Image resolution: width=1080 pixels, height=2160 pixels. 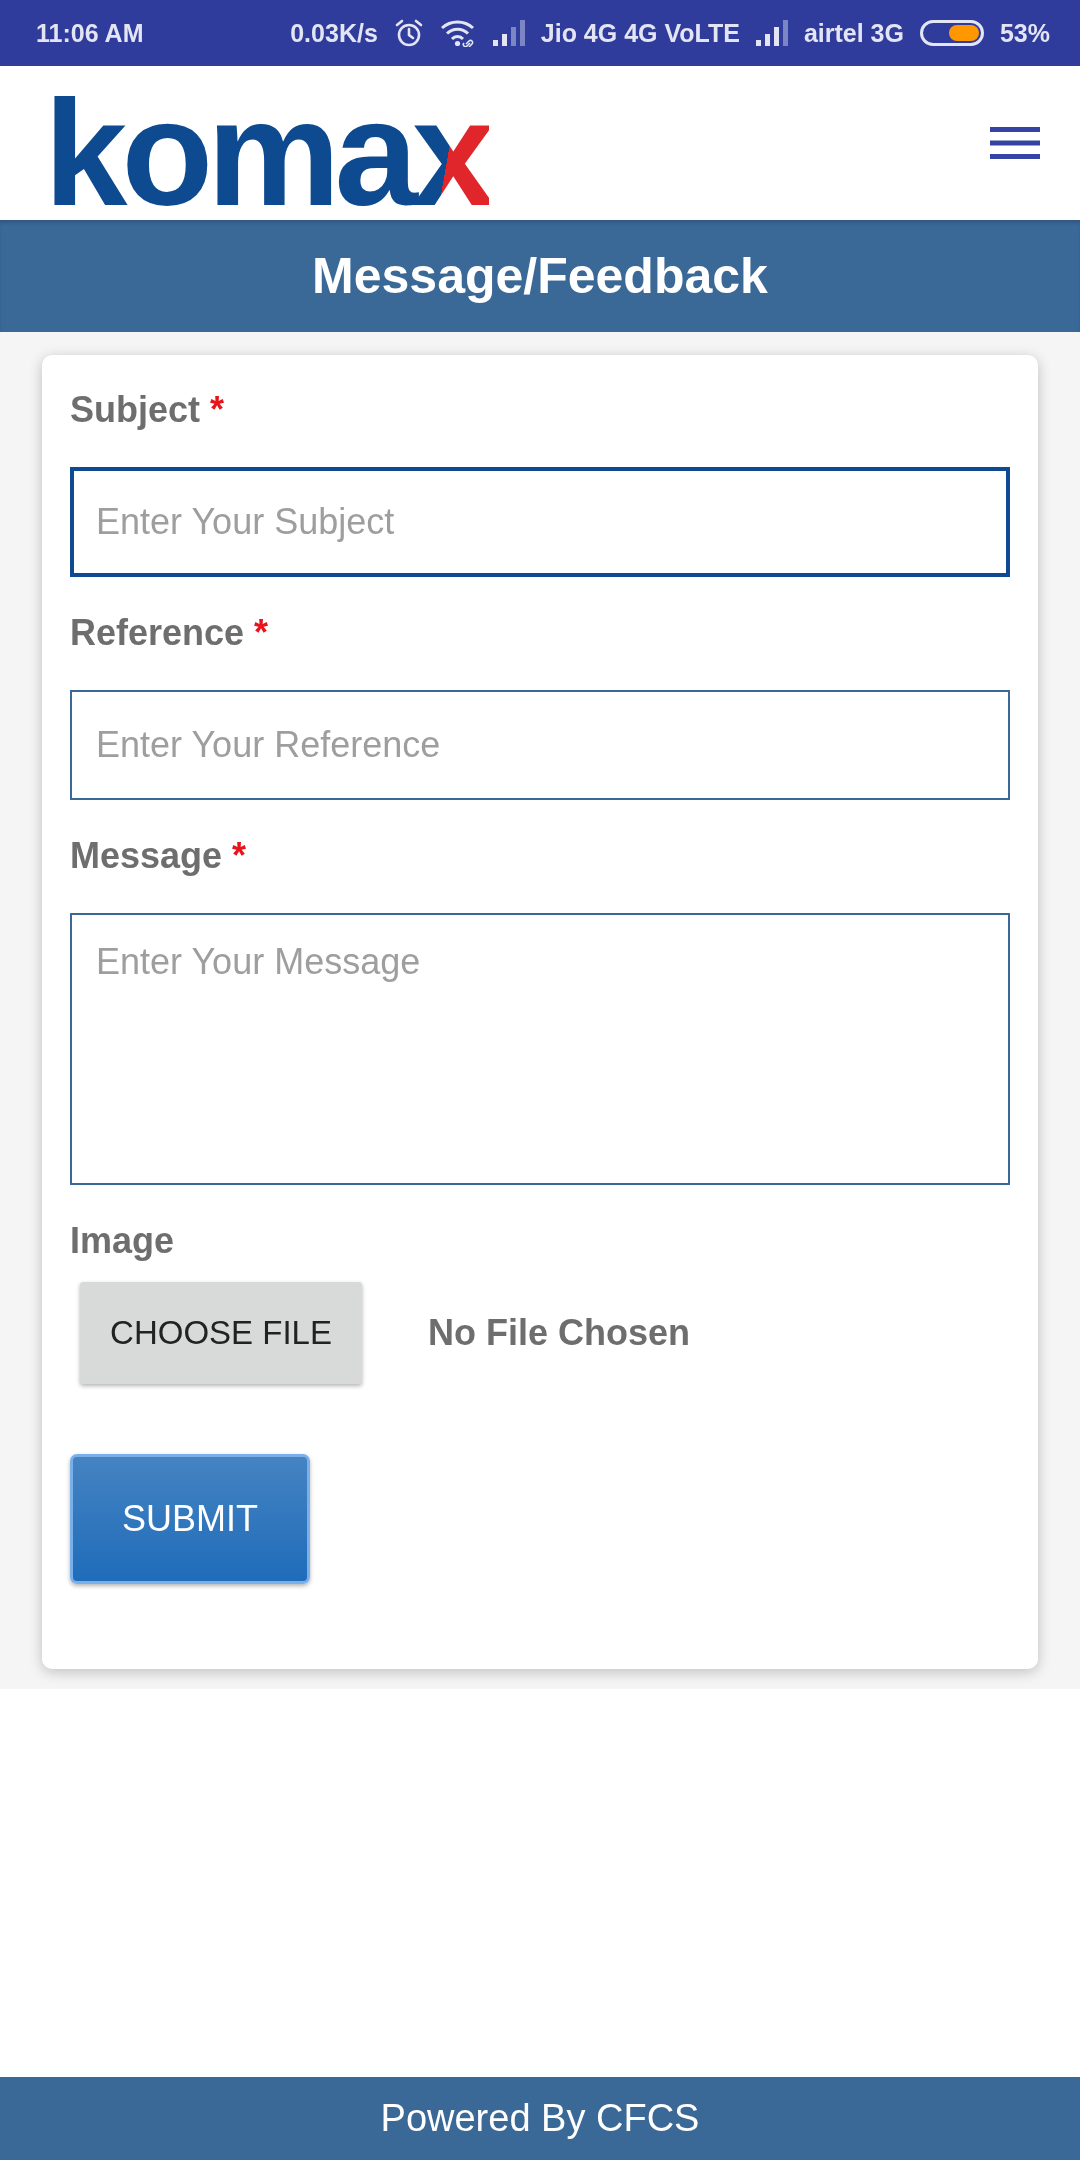 What do you see at coordinates (1024, 33) in the screenshot?
I see `battery-percent: 53%` at bounding box center [1024, 33].